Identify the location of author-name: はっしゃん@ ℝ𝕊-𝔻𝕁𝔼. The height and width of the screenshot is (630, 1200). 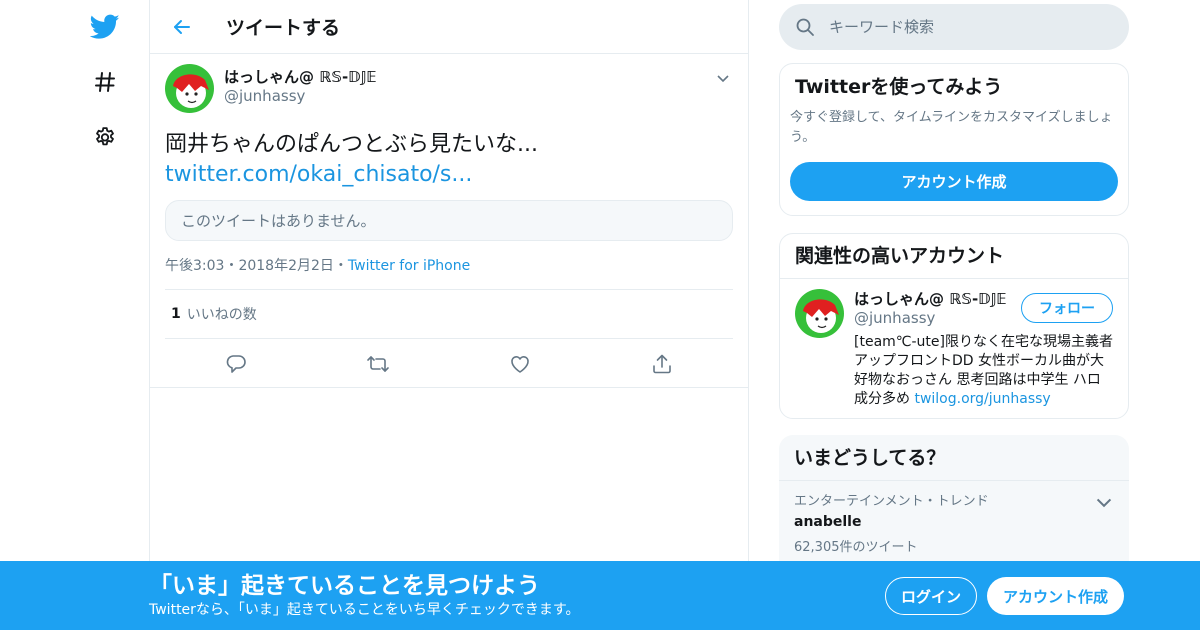
(300, 77).